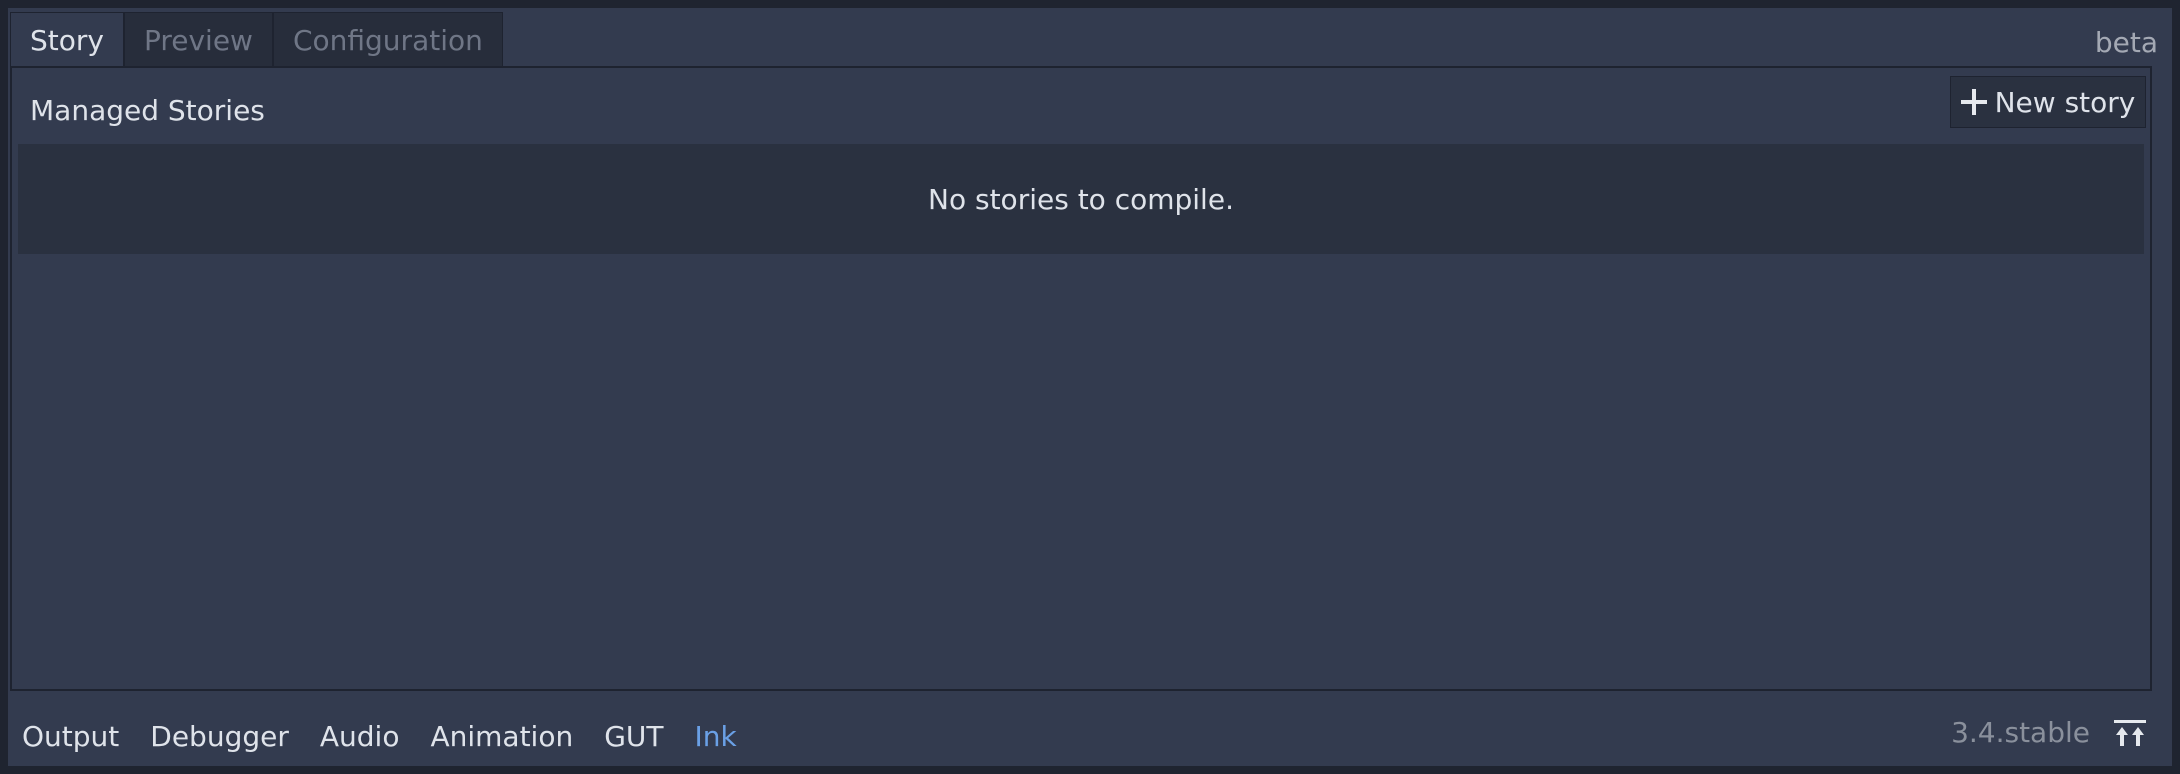 Image resolution: width=2180 pixels, height=774 pixels. Describe the element at coordinates (2130, 733) in the screenshot. I see `expand-bottom-panel-icon` at that location.